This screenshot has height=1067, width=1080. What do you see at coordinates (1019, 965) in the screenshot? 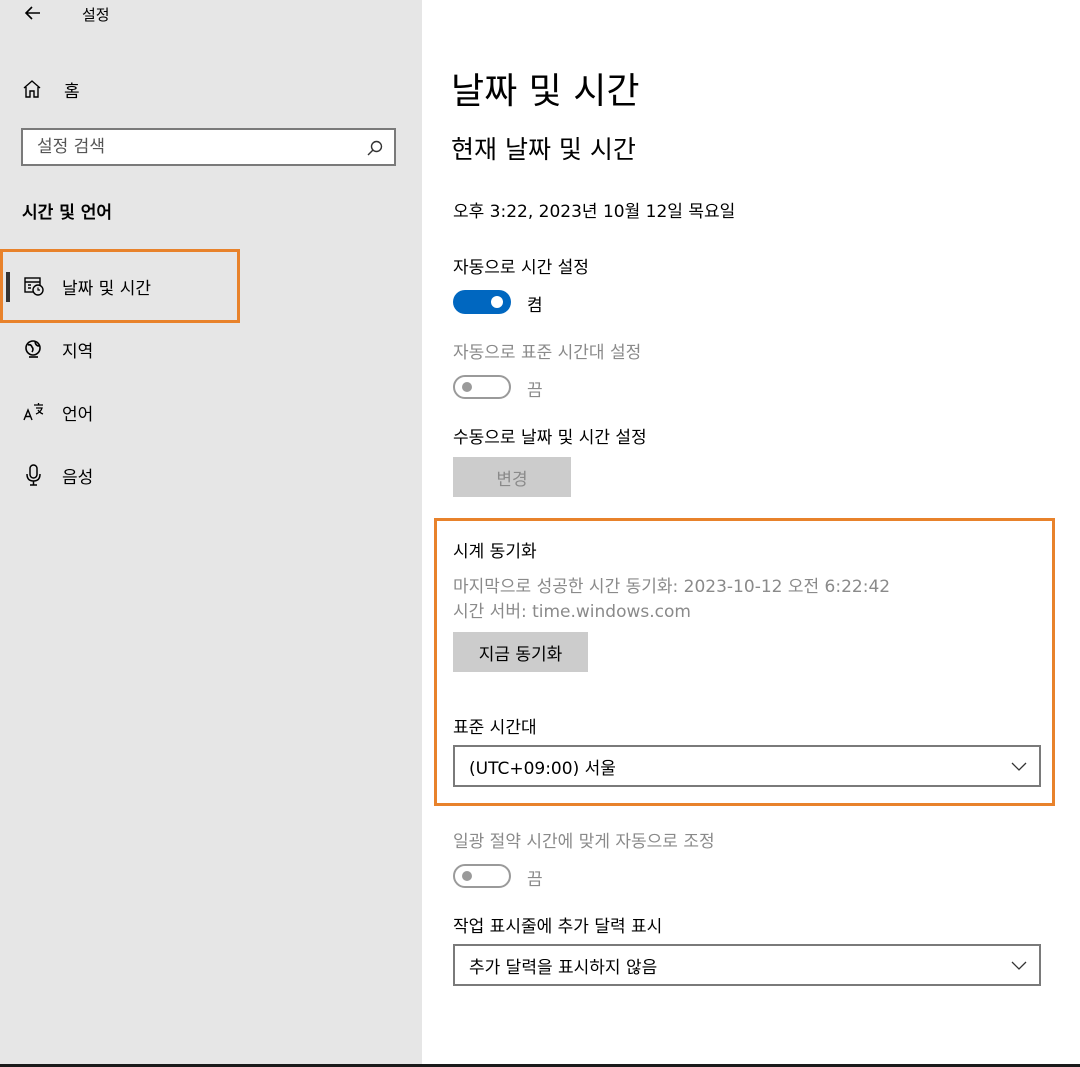
I see `chevron-down-icon` at bounding box center [1019, 965].